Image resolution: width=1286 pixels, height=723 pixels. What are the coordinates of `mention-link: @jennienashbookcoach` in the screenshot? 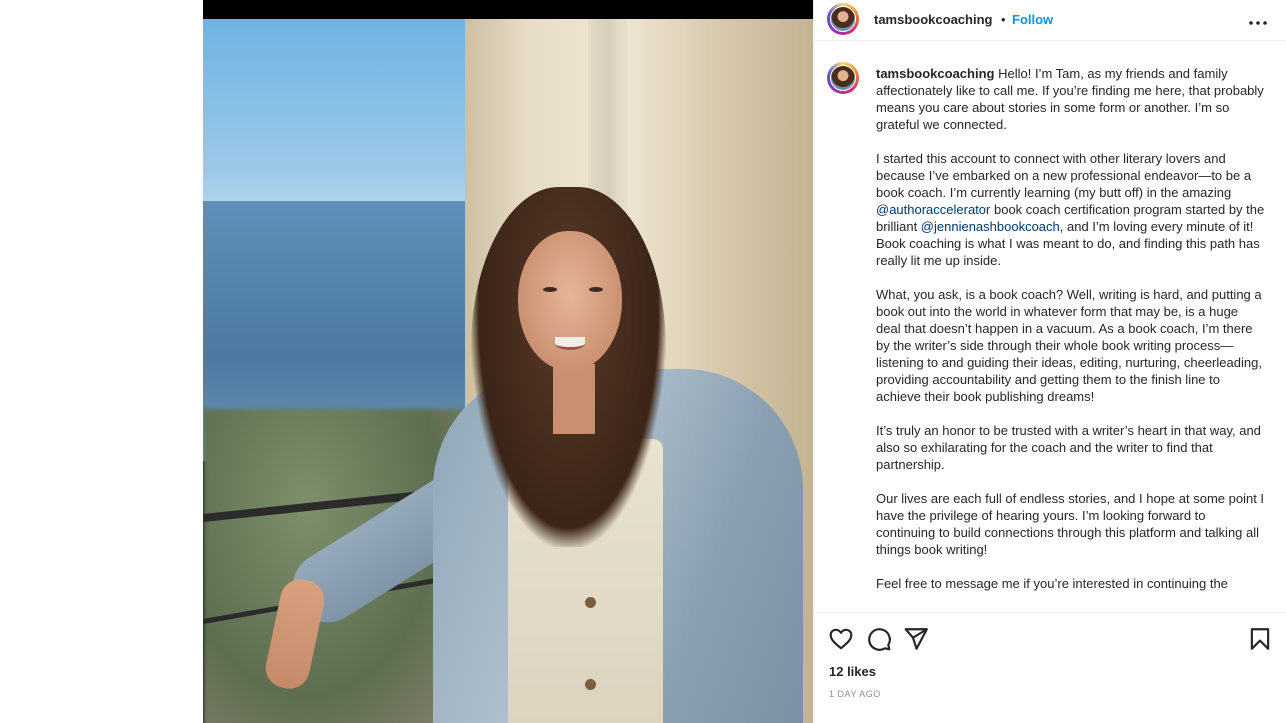 It's located at (990, 226).